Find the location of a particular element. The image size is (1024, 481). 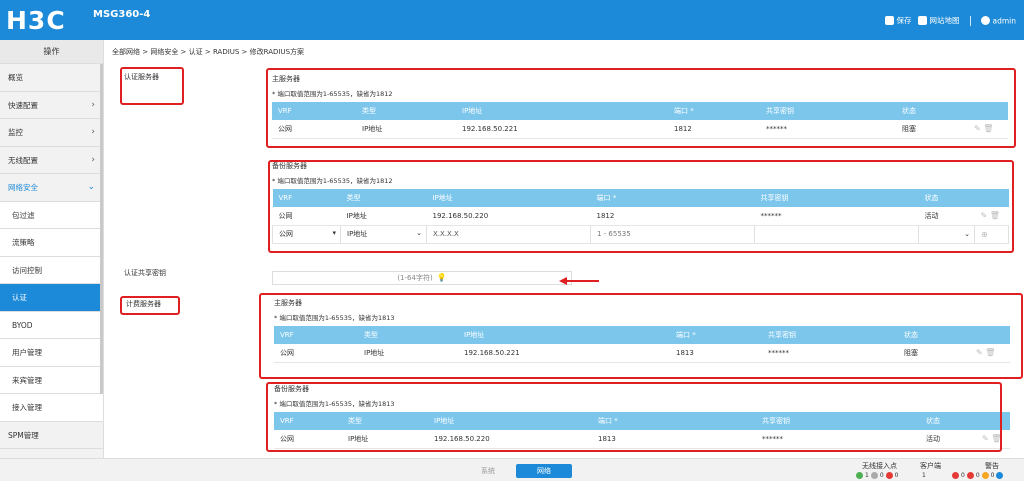

ap-status: 1 0 0 is located at coordinates (877, 475).